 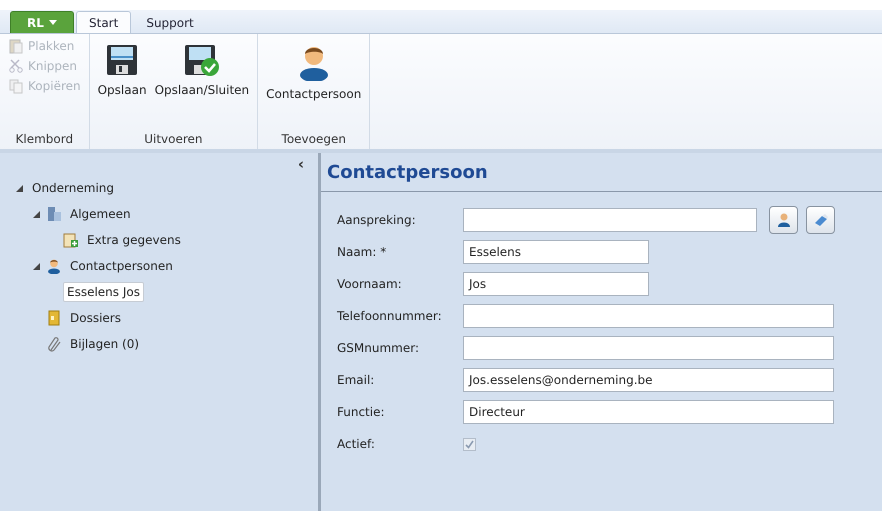 What do you see at coordinates (44, 139) in the screenshot?
I see `group-label: Klembord` at bounding box center [44, 139].